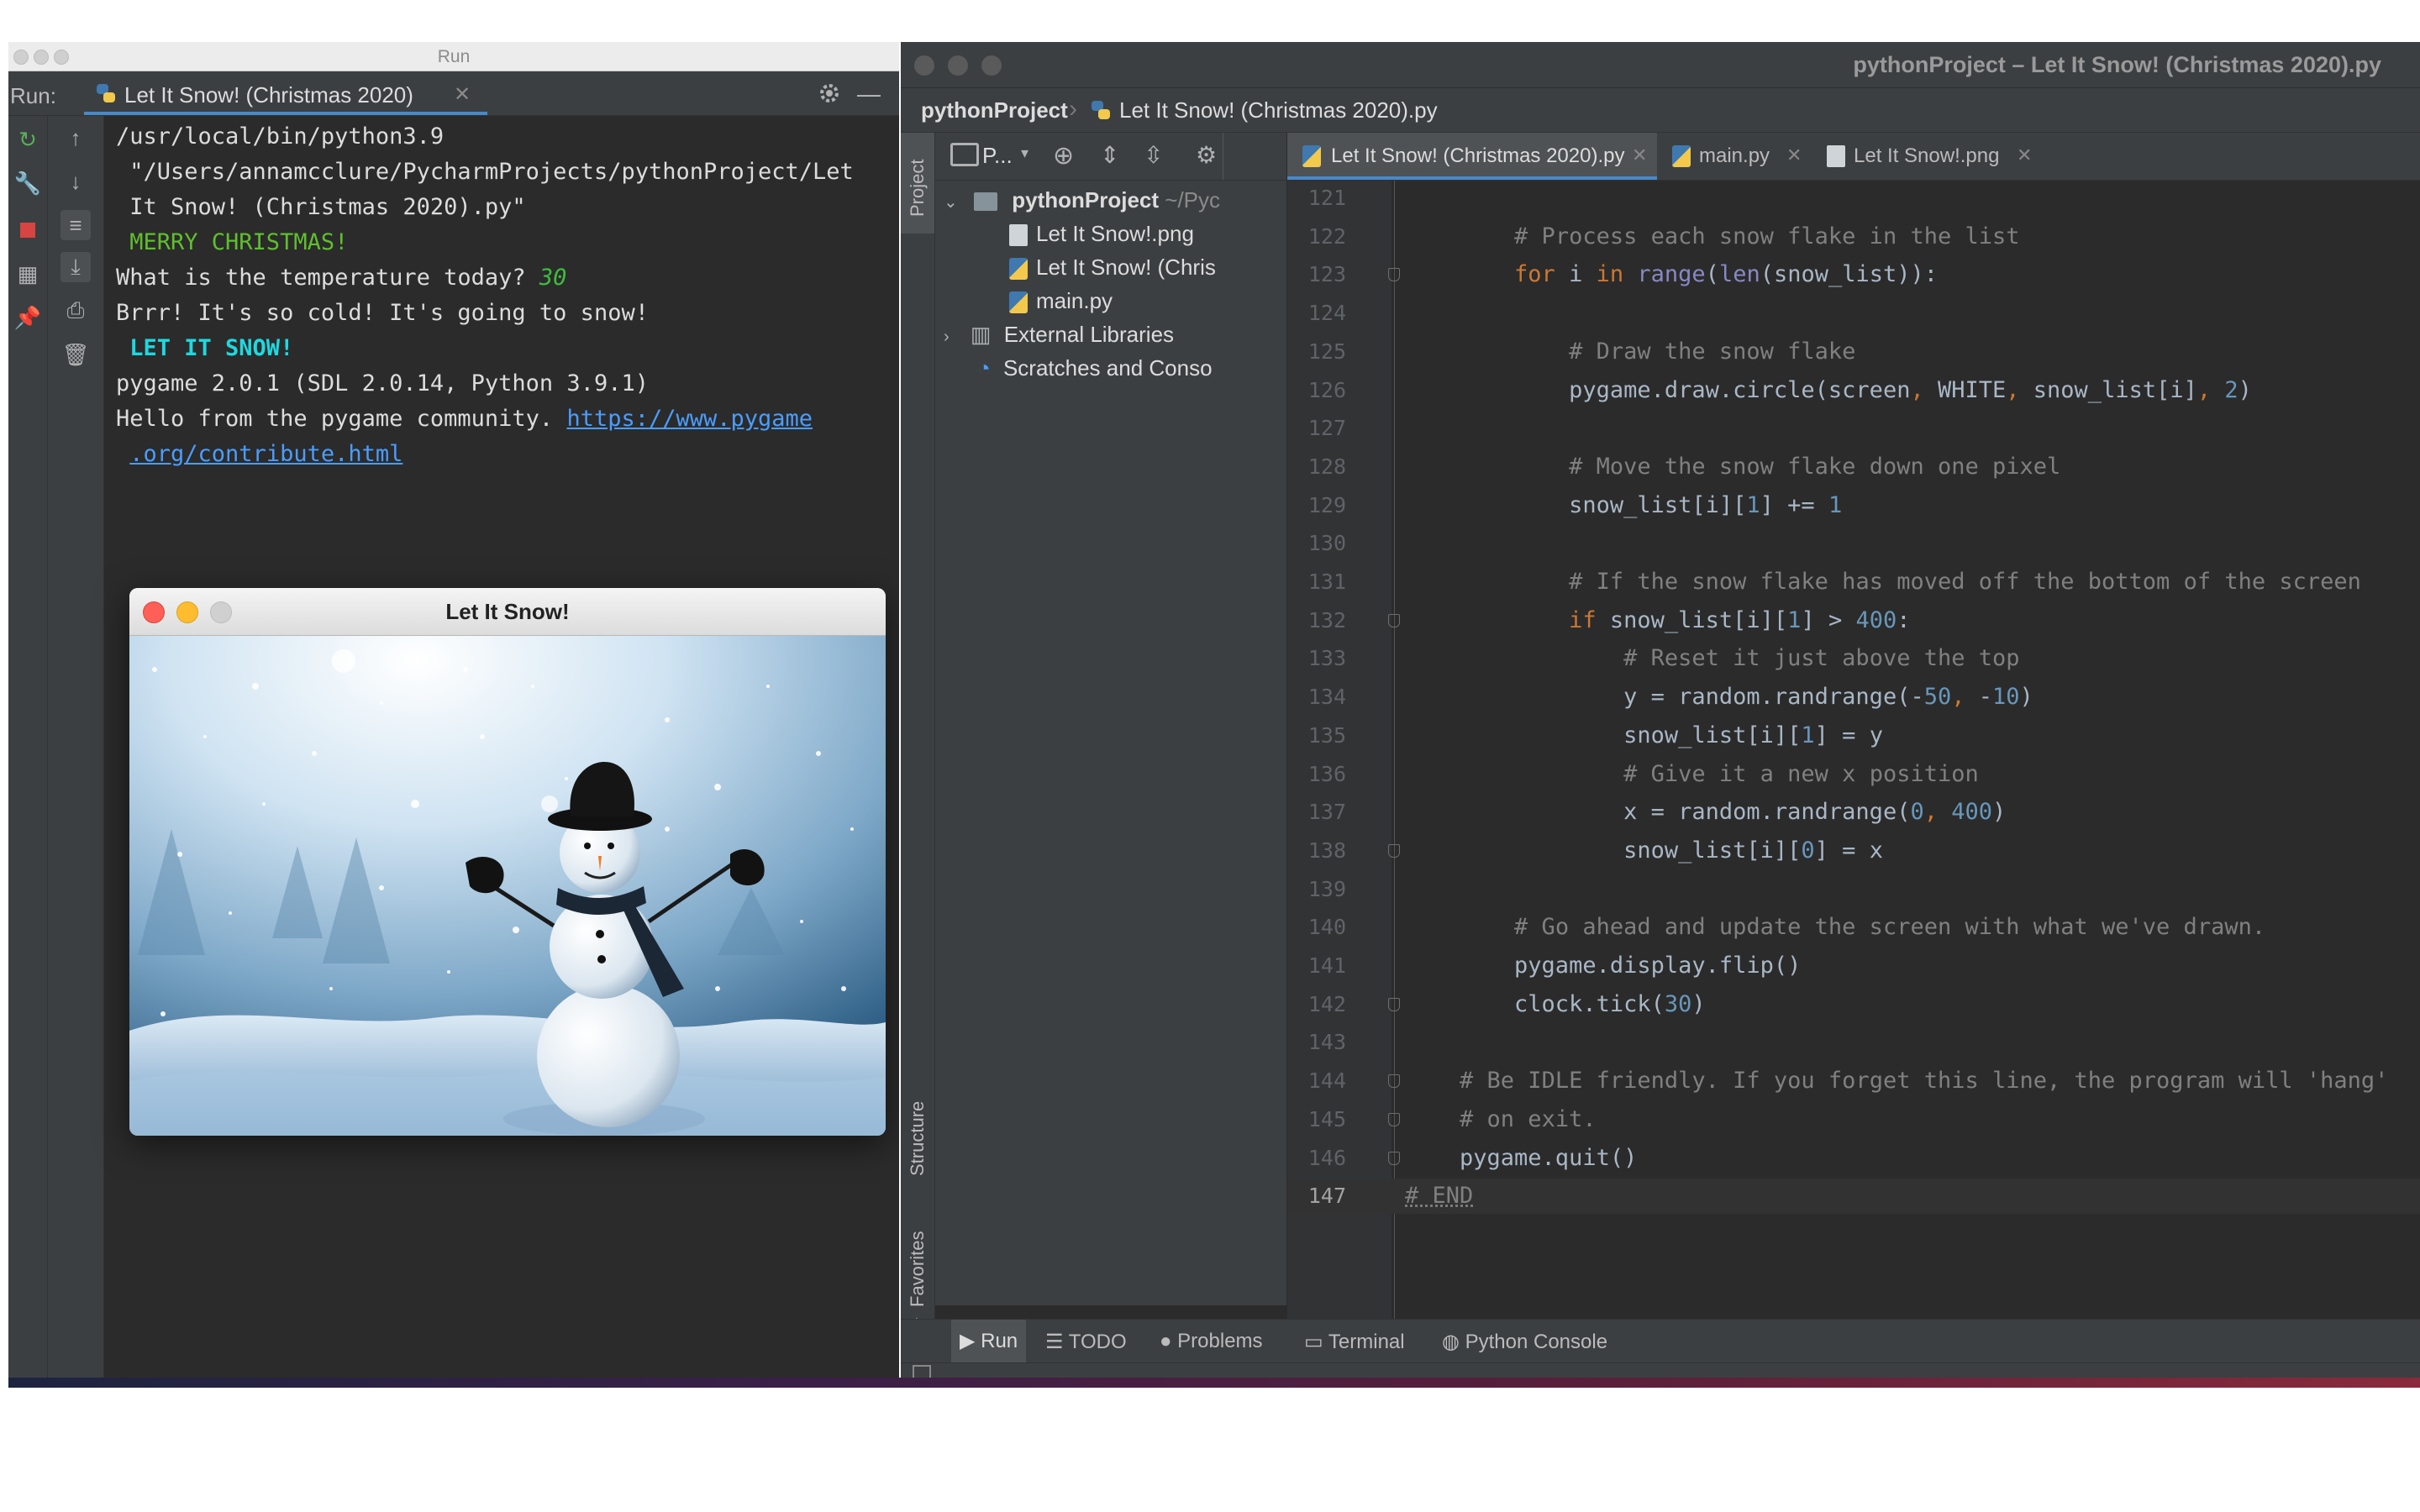 This screenshot has height=1512, width=2420. I want to click on breadcrumb-file: Let It Snow! (Christmas 2020).py, so click(1278, 110).